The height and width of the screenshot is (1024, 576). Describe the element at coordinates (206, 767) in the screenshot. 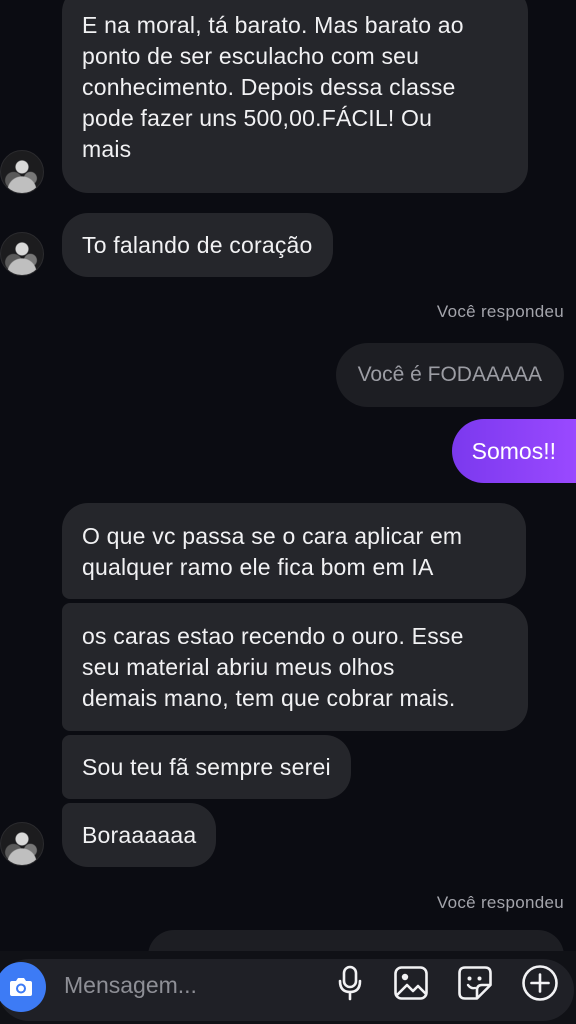

I see `message-bubble: Sou teu fã sempre serei` at that location.